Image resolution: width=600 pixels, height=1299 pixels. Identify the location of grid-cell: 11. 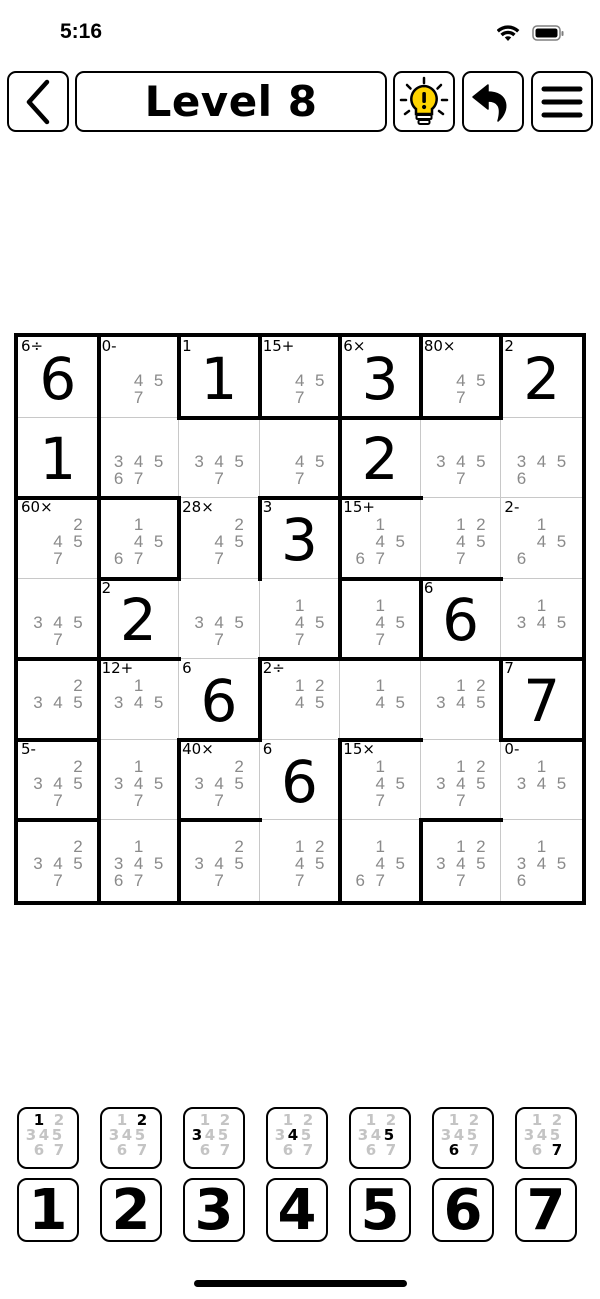
(219, 377).